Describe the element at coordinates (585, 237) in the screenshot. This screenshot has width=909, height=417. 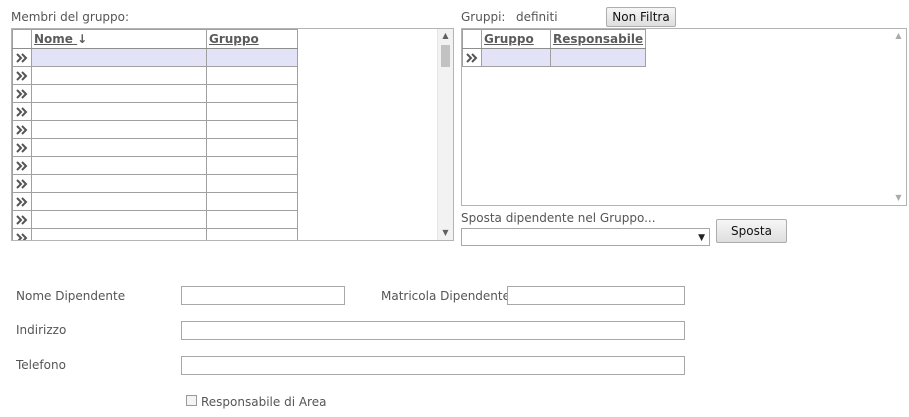
I see `move-group-select: ▼` at that location.